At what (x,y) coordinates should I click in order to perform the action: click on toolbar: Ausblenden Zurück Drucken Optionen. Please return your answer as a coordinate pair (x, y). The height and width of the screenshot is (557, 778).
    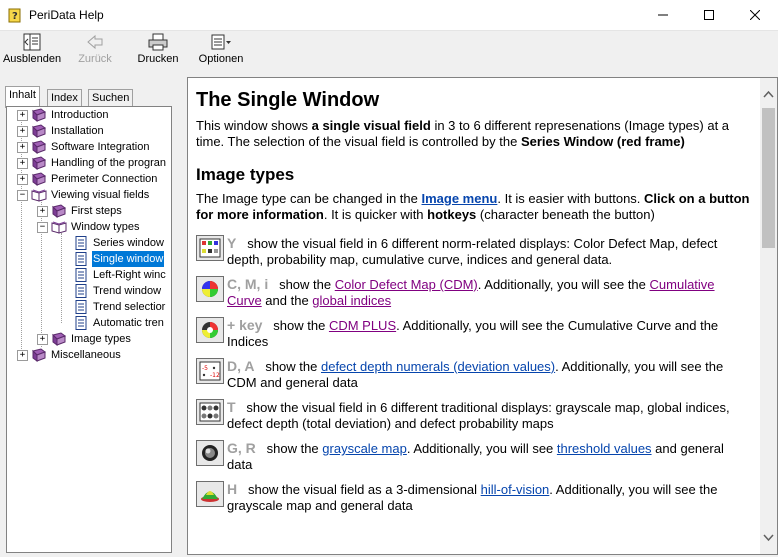
    Looking at the image, I should click on (389, 51).